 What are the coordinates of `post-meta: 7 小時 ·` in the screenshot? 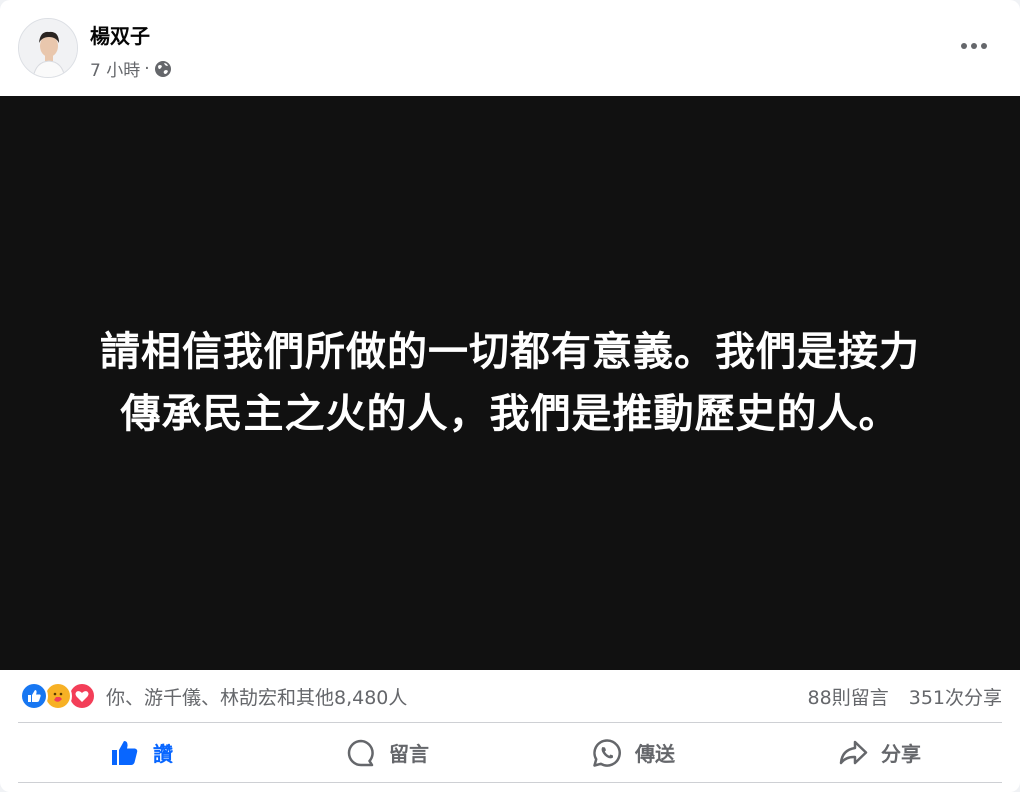 It's located at (131, 68).